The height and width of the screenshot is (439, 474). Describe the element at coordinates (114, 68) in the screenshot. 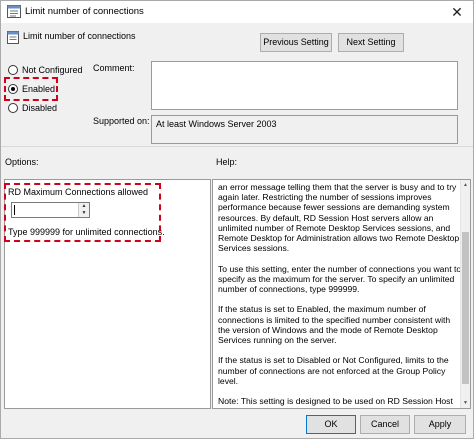

I see `comment-label: Comment:` at that location.